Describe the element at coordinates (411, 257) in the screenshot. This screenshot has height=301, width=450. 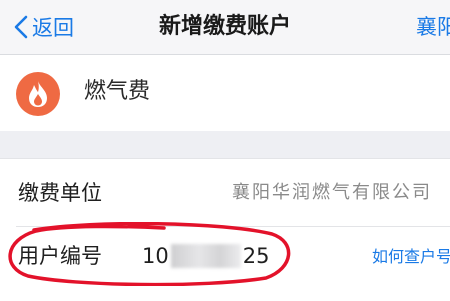
I see `how-to-find-account-link: 如何查户号` at that location.